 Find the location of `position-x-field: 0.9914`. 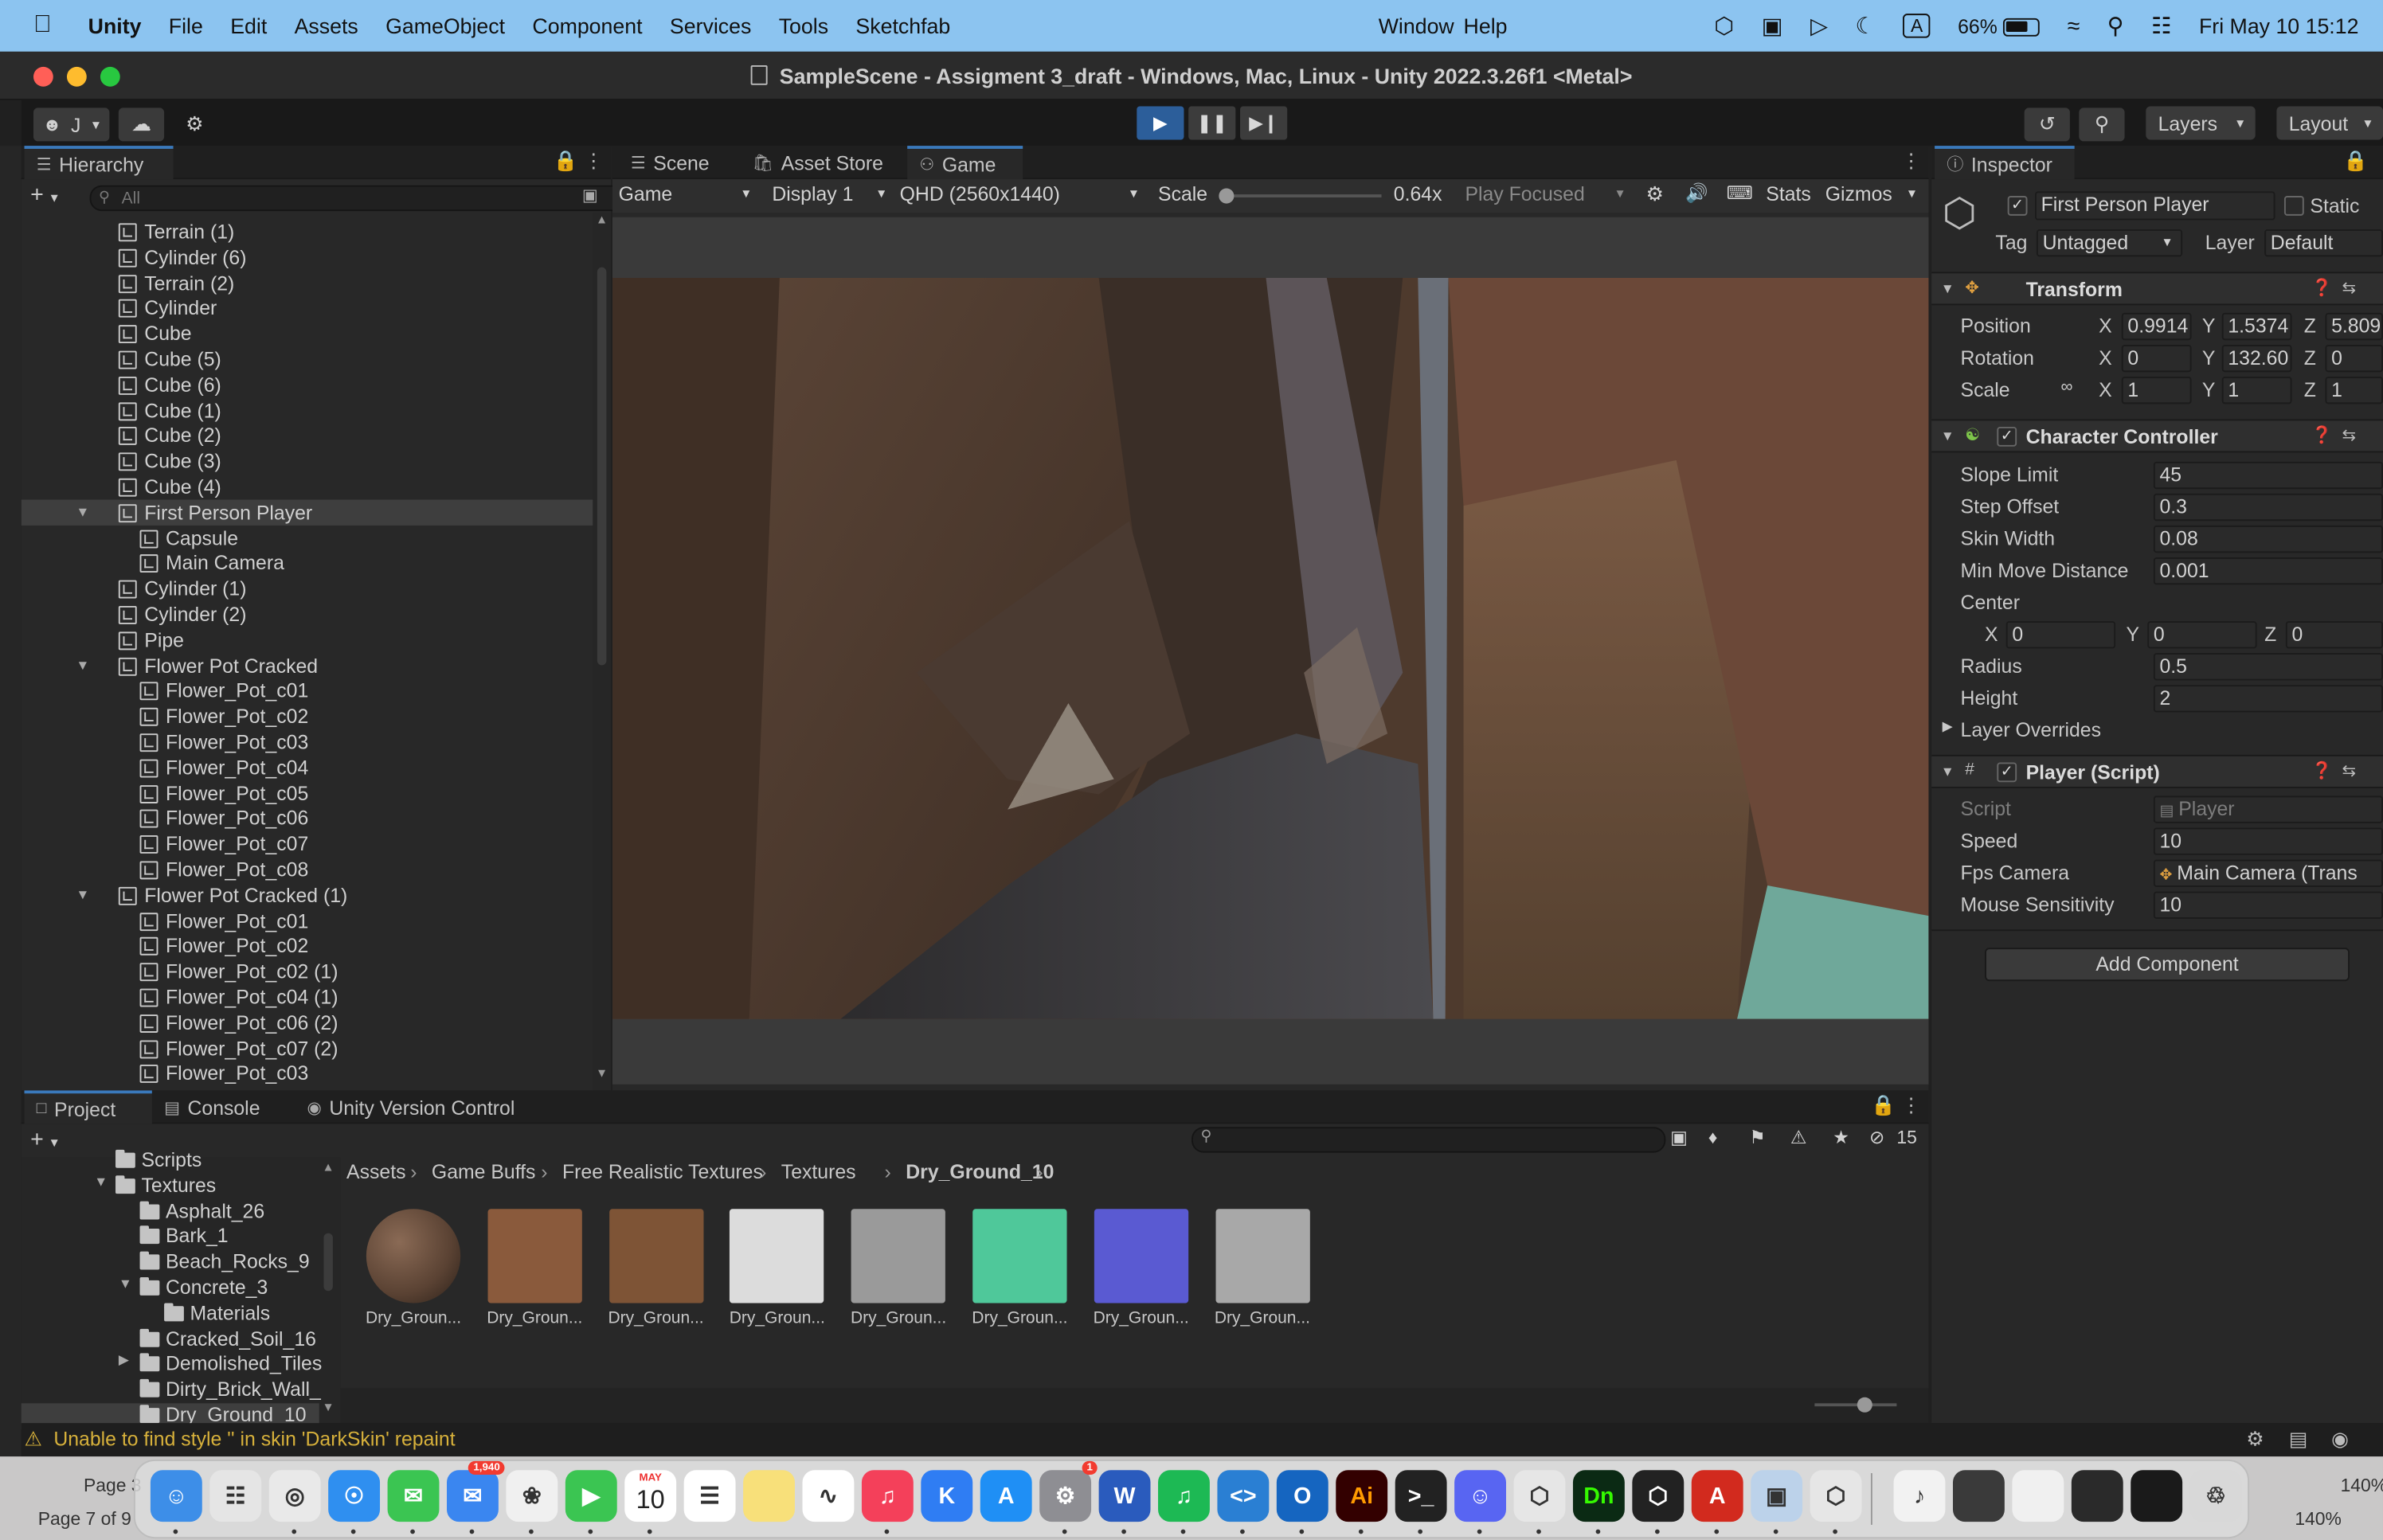

position-x-field: 0.9914 is located at coordinates (2156, 326).